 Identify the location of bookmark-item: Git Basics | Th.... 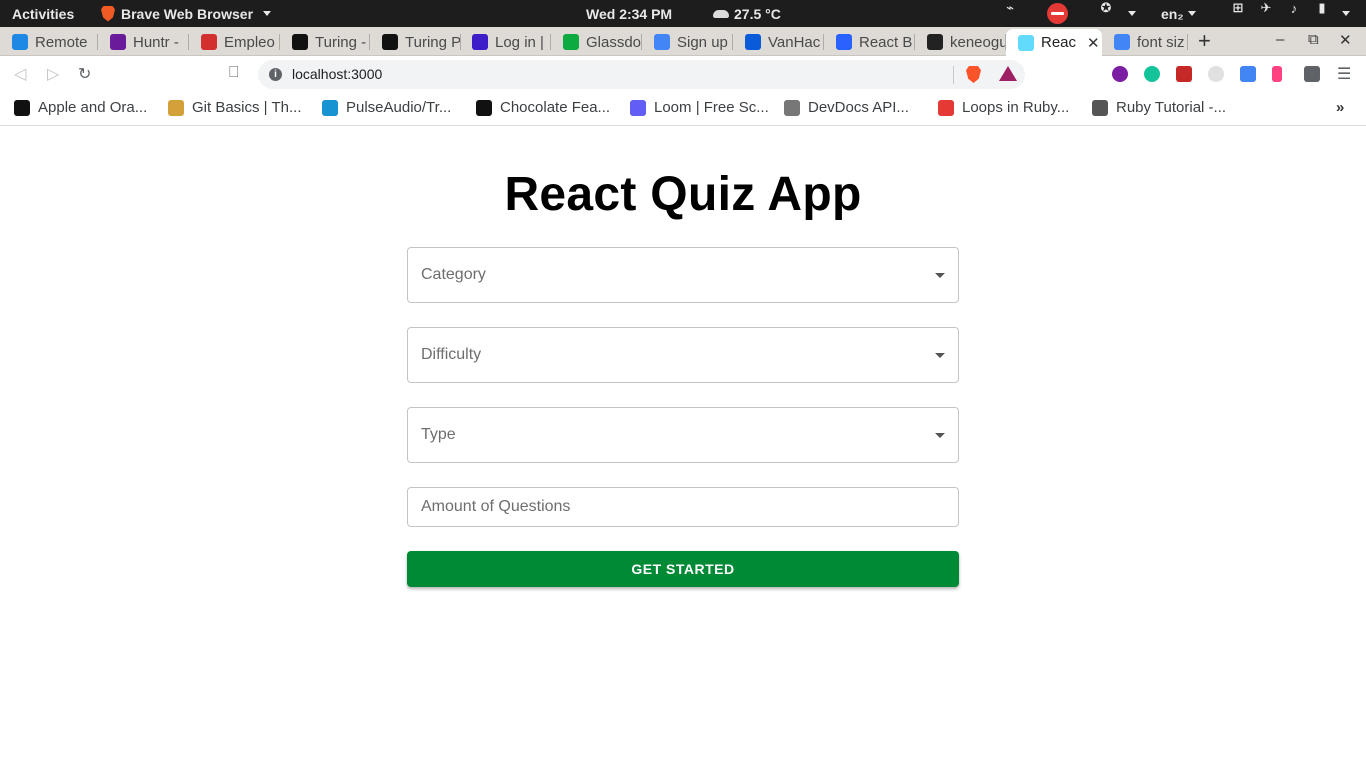
(234, 107).